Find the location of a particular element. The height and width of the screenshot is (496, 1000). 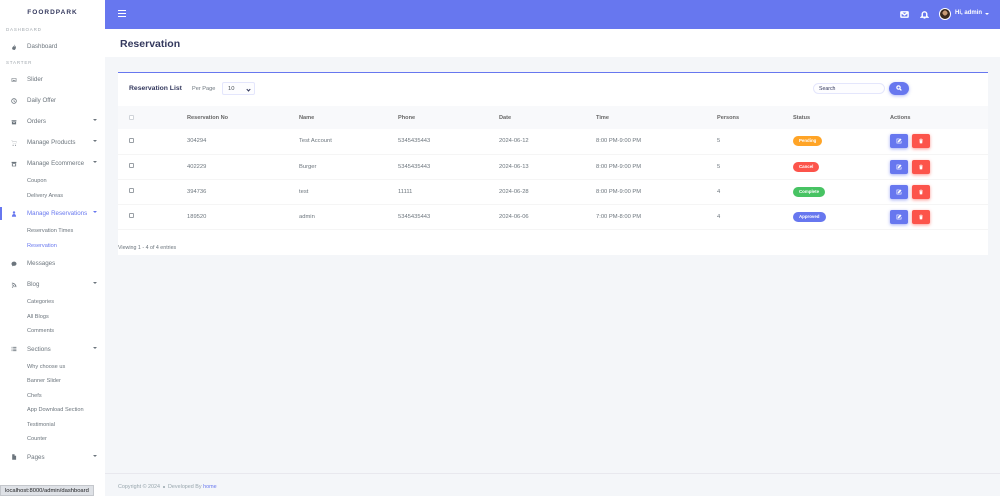

per-page-label: Per Page is located at coordinates (204, 89).